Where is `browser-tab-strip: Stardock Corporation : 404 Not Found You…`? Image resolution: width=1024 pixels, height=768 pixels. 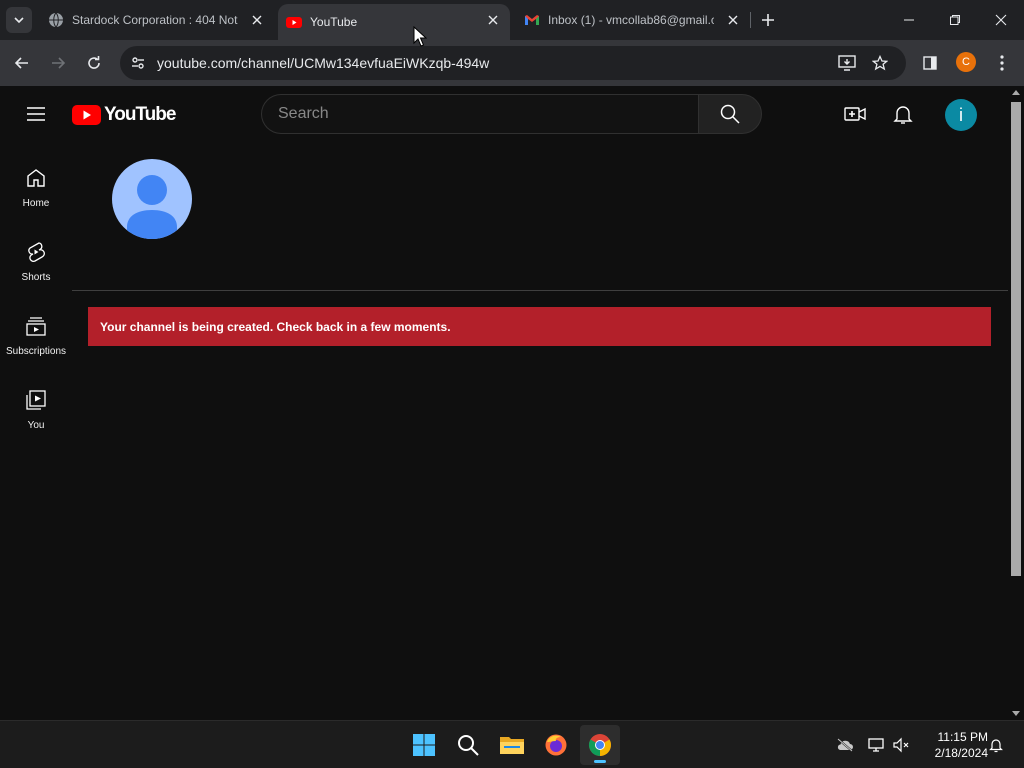
browser-tab-strip: Stardock Corporation : 404 Not Found You… is located at coordinates (512, 20).